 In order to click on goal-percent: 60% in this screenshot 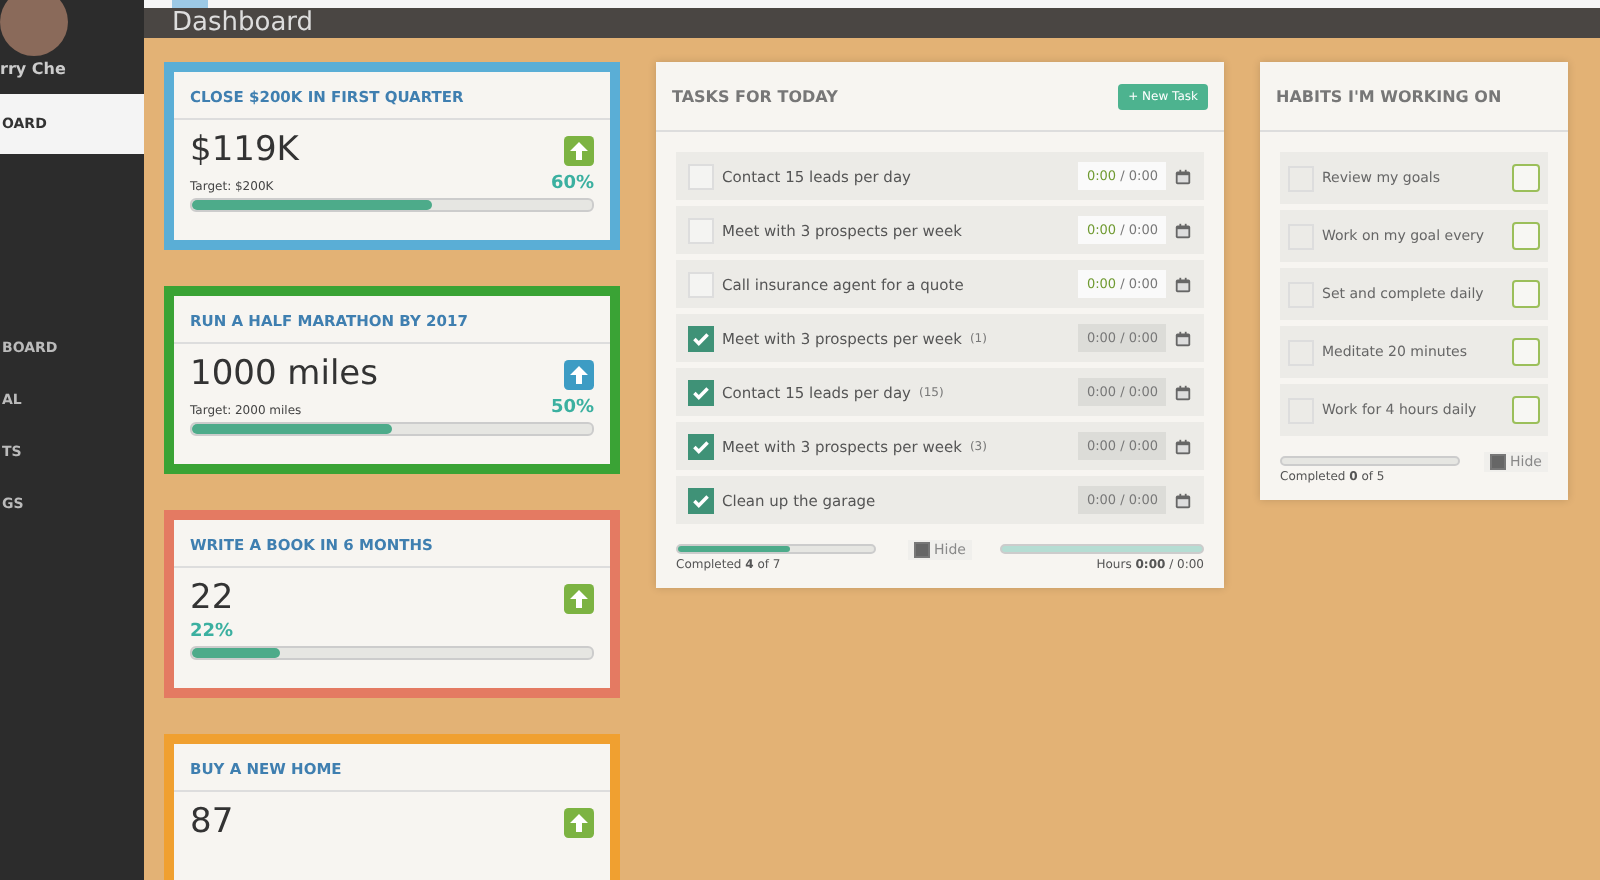, I will do `click(572, 184)`.